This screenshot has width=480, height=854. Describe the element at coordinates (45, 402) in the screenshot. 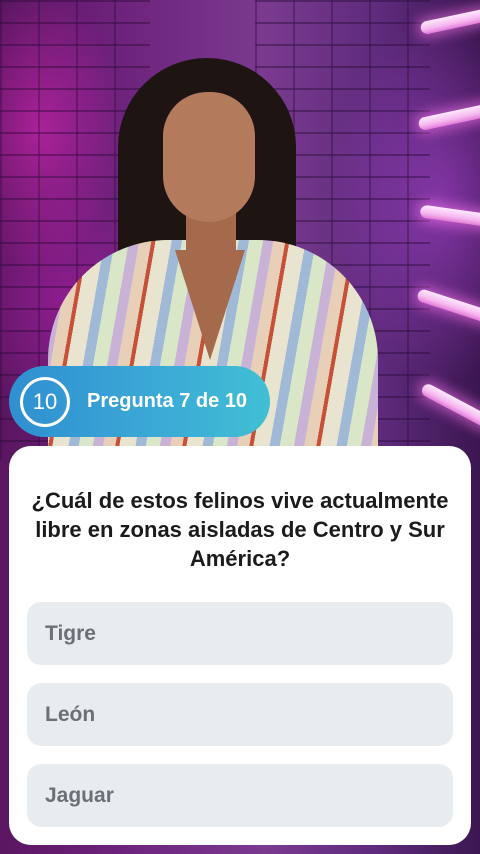

I see `countdown-timer: 10` at that location.